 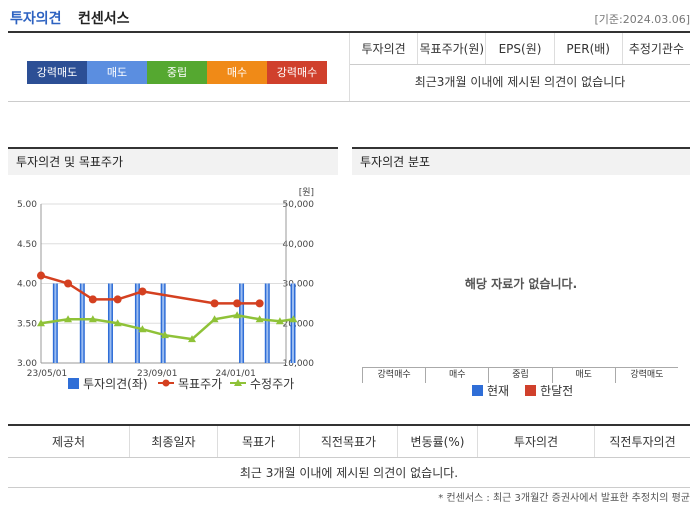 What do you see at coordinates (452, 48) in the screenshot?
I see `consensus-col-header-1: 목표주가(원)` at bounding box center [452, 48].